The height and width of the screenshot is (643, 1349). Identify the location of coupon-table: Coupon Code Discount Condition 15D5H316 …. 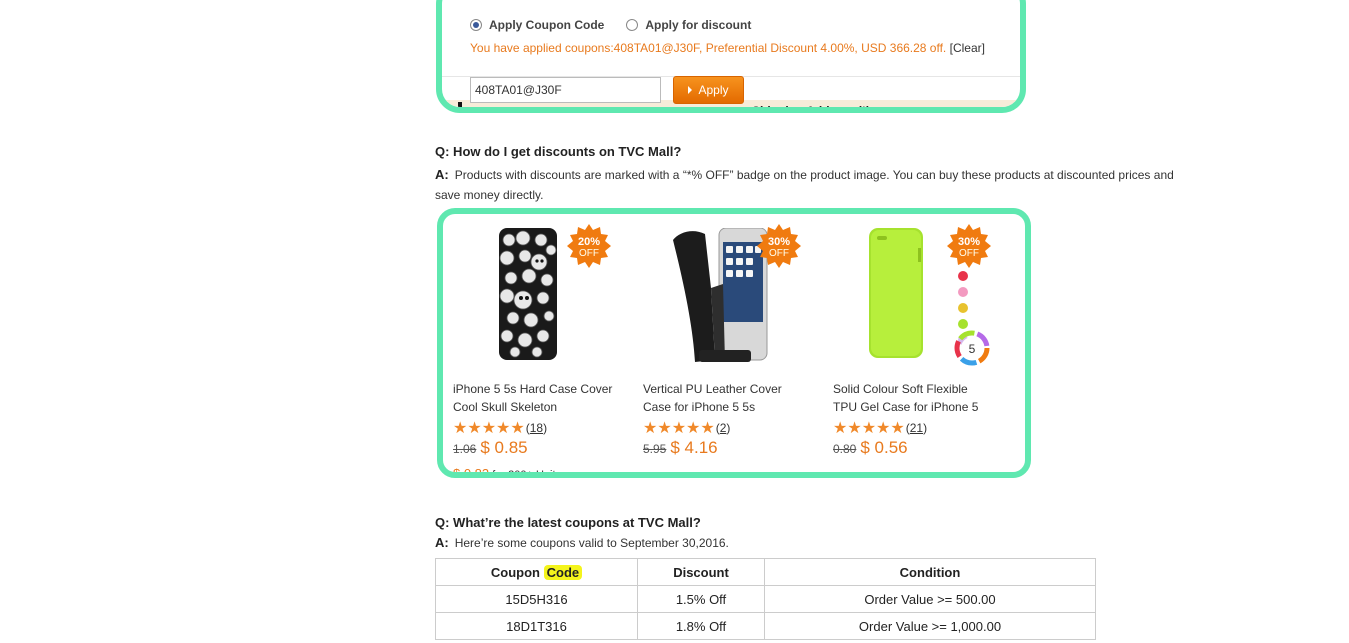
(765, 599).